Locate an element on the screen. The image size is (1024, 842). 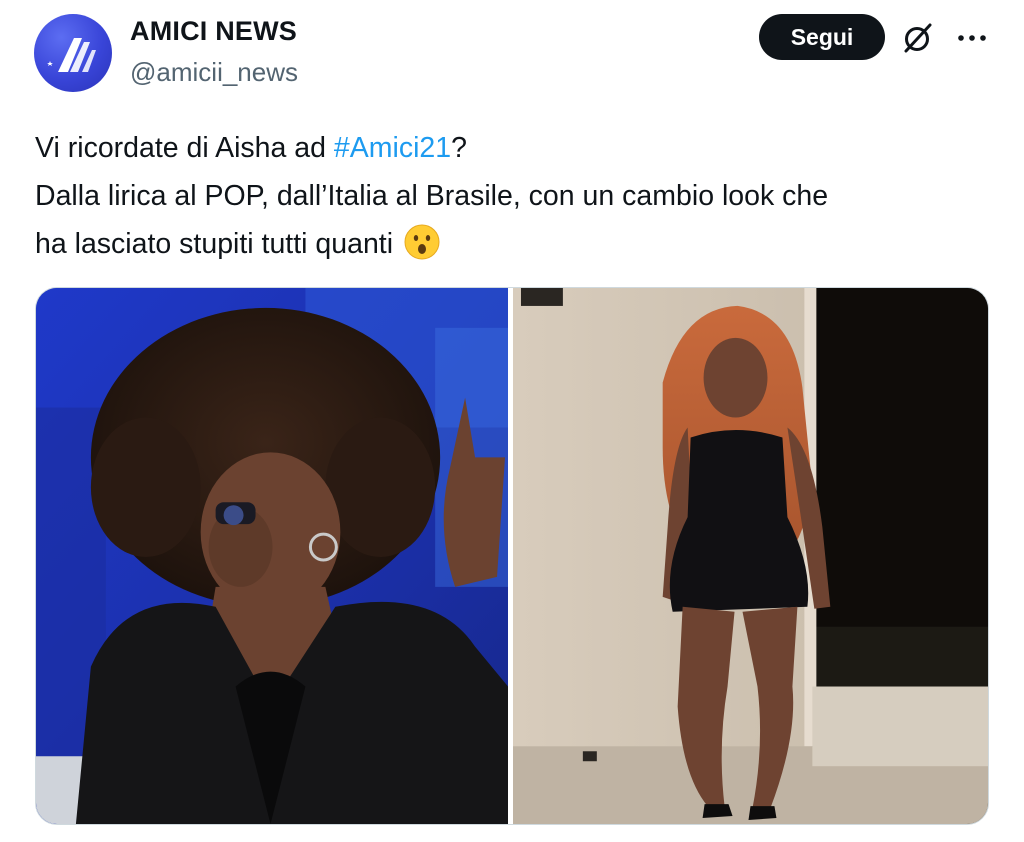
more-options-icon is located at coordinates (972, 38).